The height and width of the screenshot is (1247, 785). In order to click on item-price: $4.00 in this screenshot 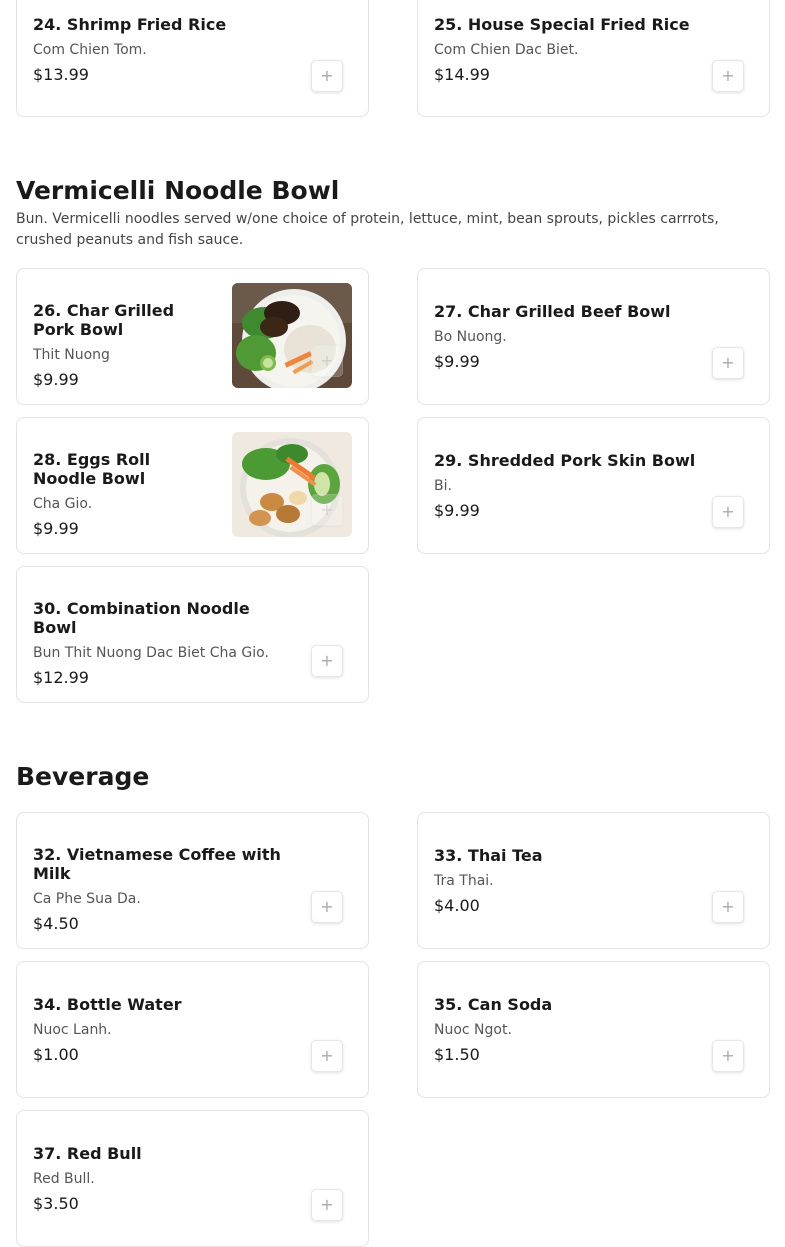, I will do `click(457, 905)`.